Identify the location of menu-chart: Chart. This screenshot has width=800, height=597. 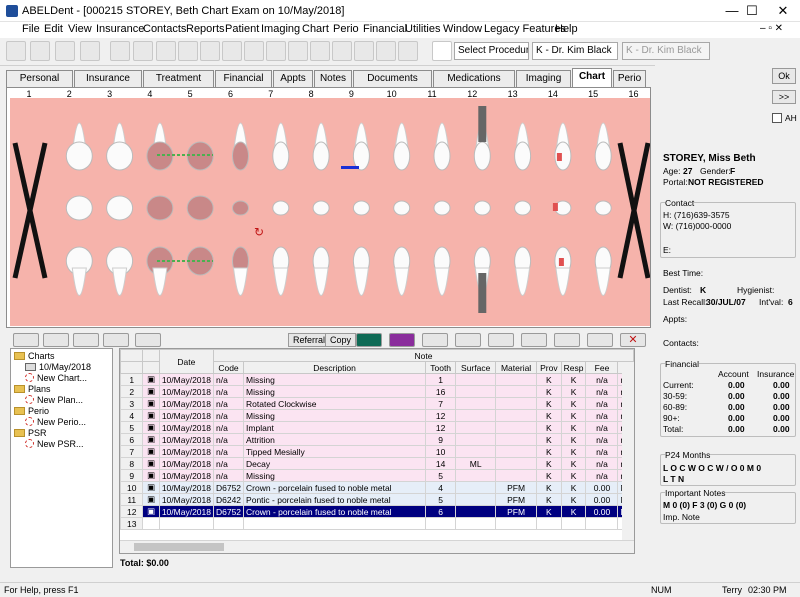
(315, 29).